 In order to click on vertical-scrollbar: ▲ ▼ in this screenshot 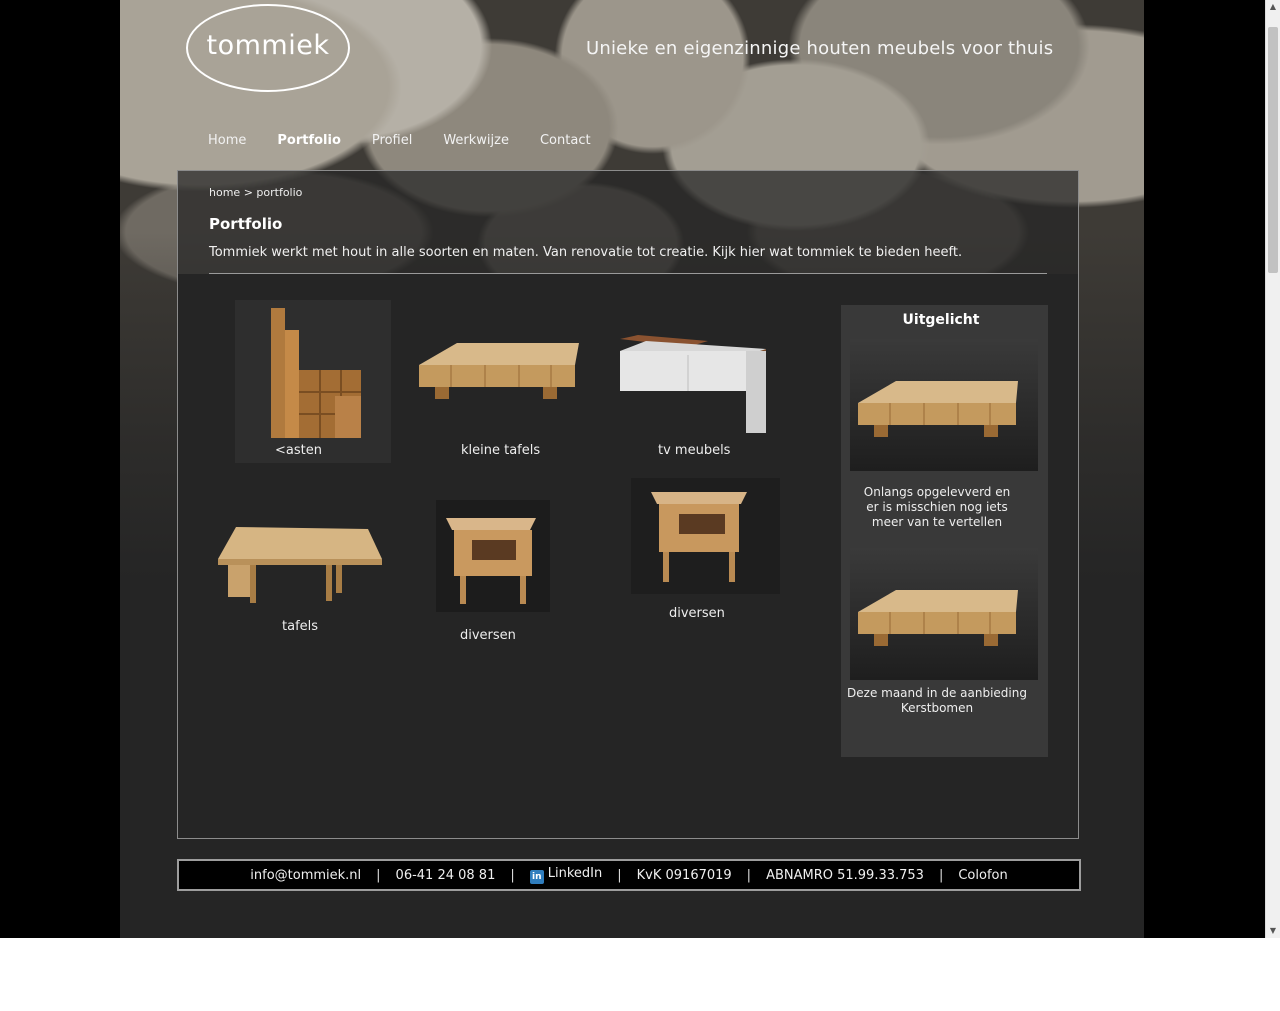, I will do `click(1272, 469)`.